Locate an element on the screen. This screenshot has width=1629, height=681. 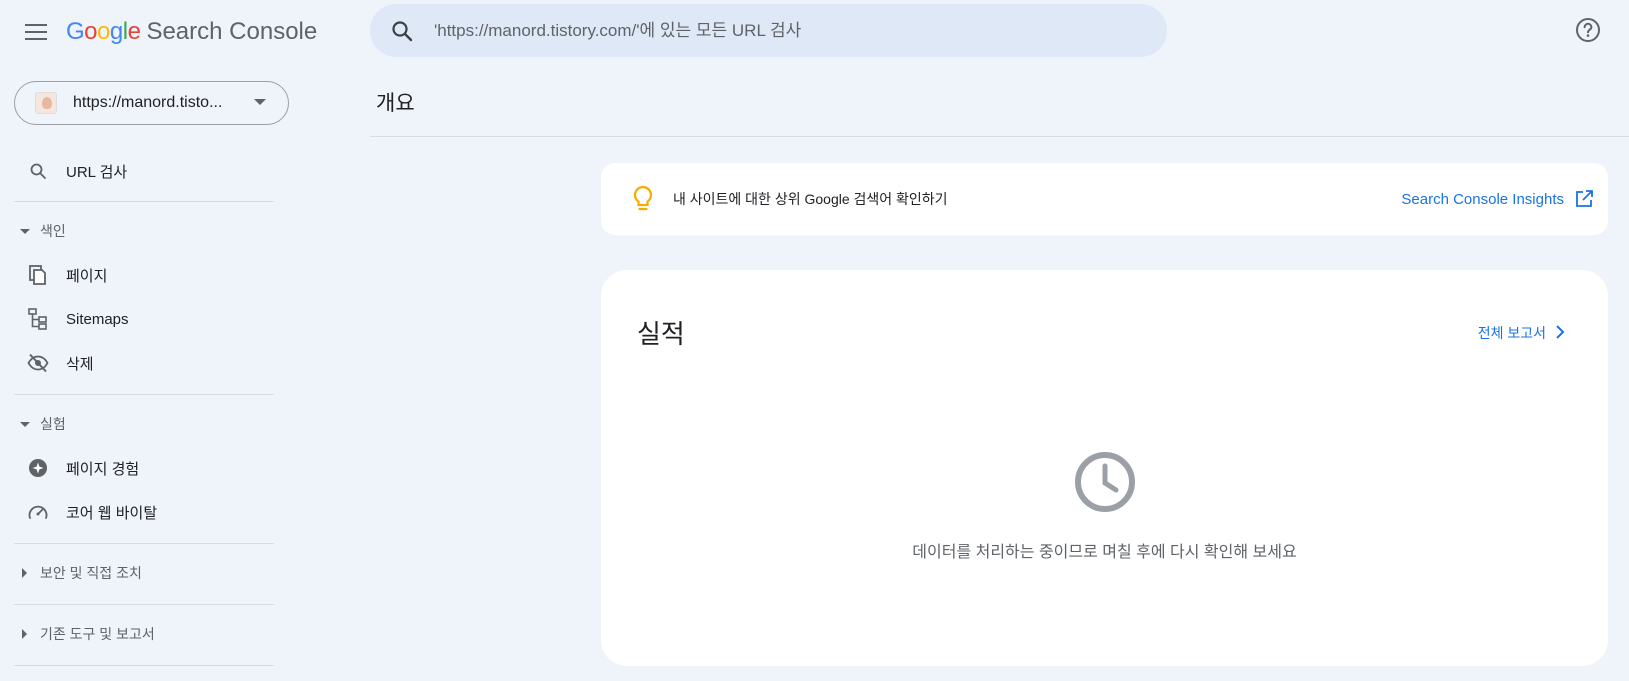
sidebar-item-url-inspection: URL 검사 is located at coordinates (145, 171).